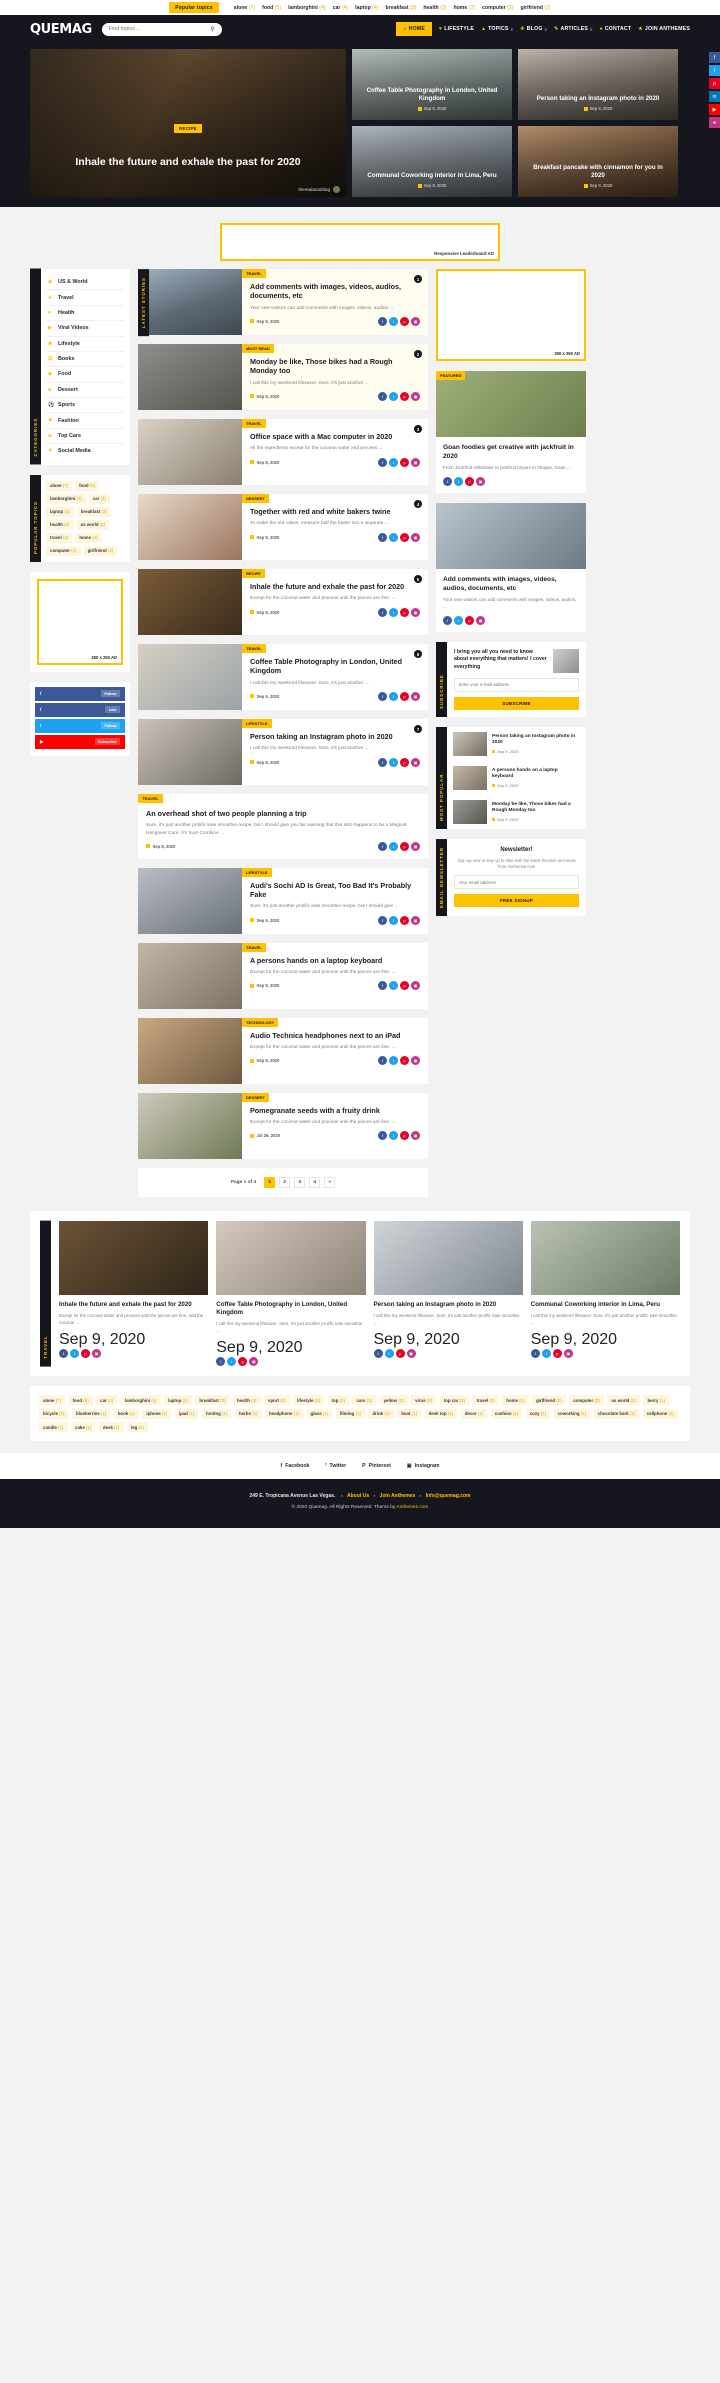 This screenshot has width=720, height=2383. Describe the element at coordinates (515, 1400) in the screenshot. I see `cloud-tag-home: home (2)` at that location.